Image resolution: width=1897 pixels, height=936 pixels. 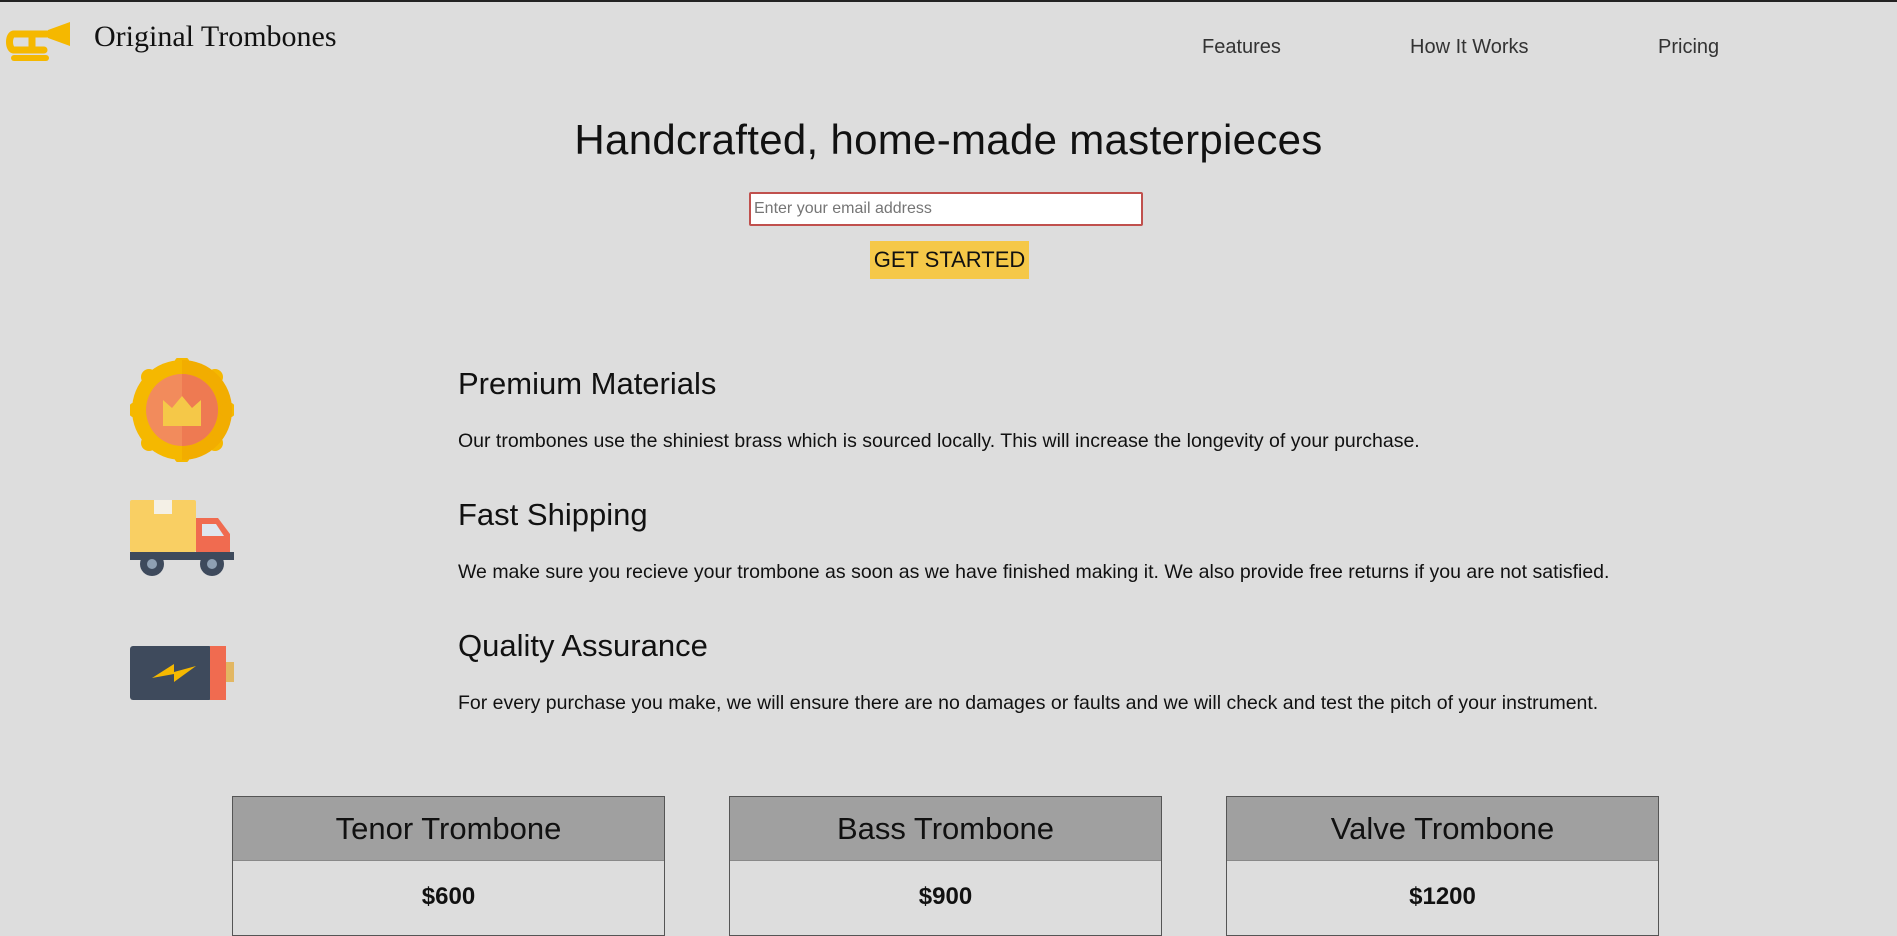 I want to click on feature-title: Premium Materials, so click(x=587, y=383).